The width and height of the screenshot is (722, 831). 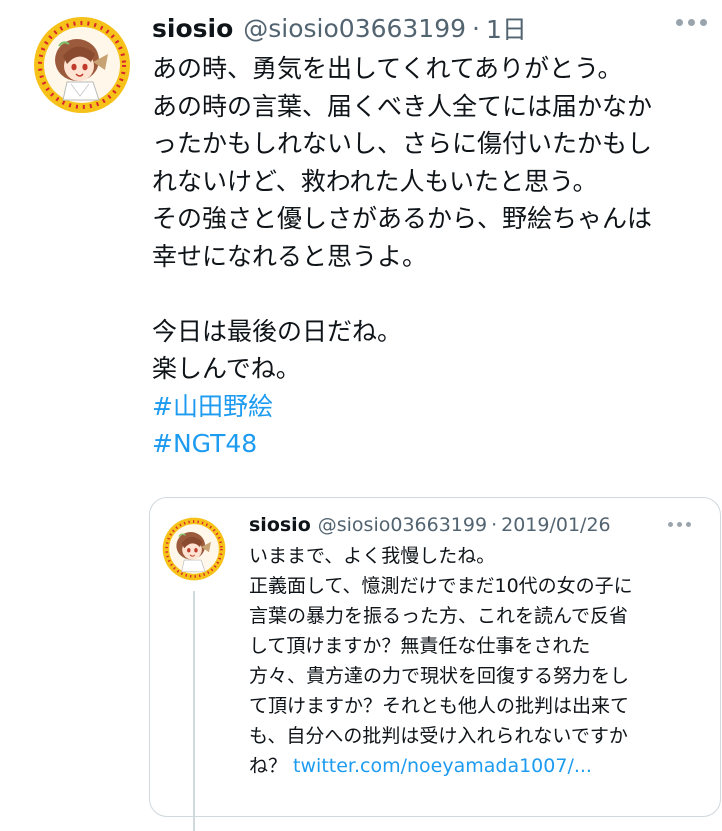 What do you see at coordinates (194, 711) in the screenshot?
I see `thread-line` at bounding box center [194, 711].